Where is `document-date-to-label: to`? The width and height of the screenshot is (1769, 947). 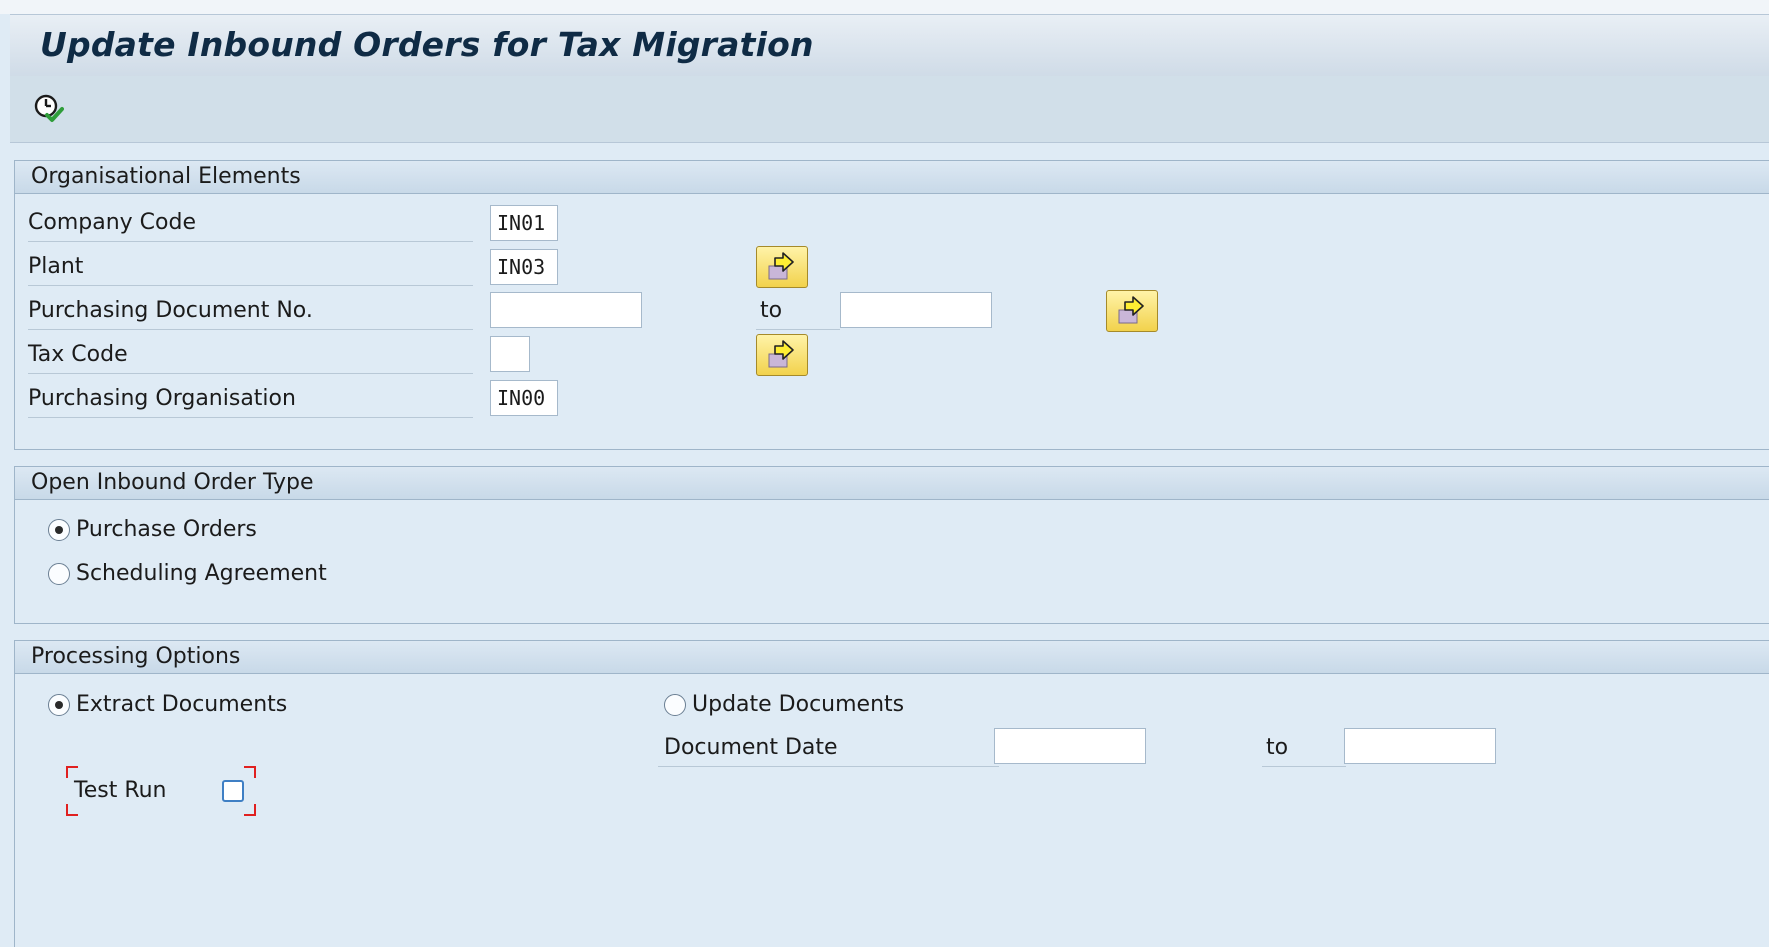
document-date-to-label: to is located at coordinates (1304, 748).